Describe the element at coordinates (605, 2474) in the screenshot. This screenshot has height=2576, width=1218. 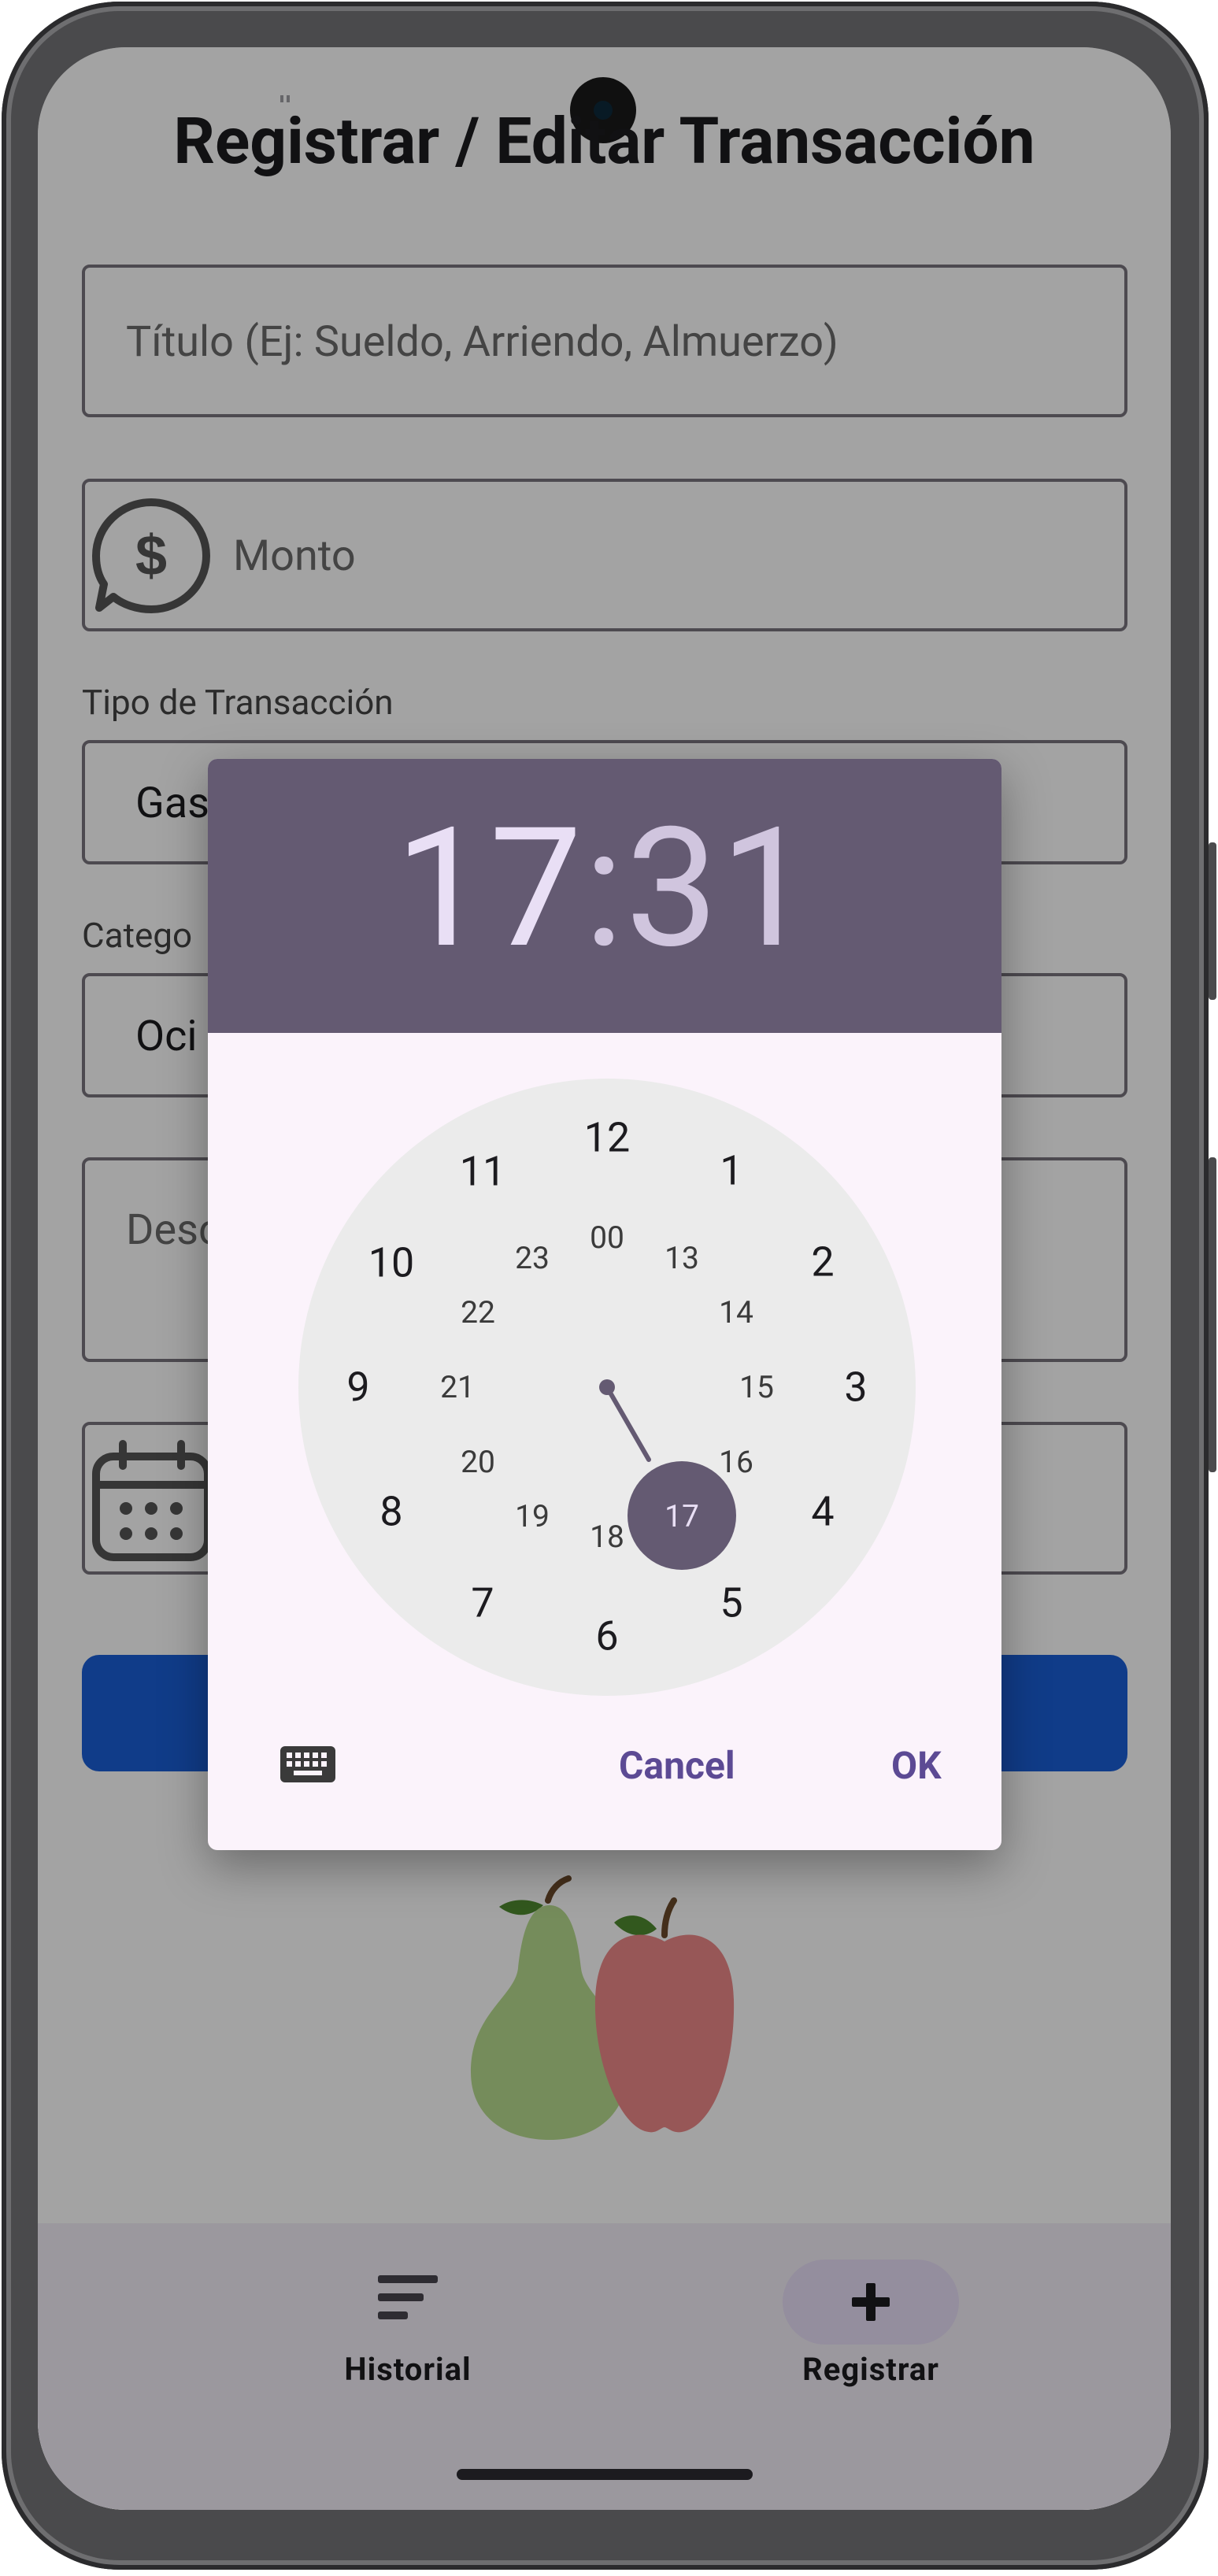
I see `home-indicator` at that location.